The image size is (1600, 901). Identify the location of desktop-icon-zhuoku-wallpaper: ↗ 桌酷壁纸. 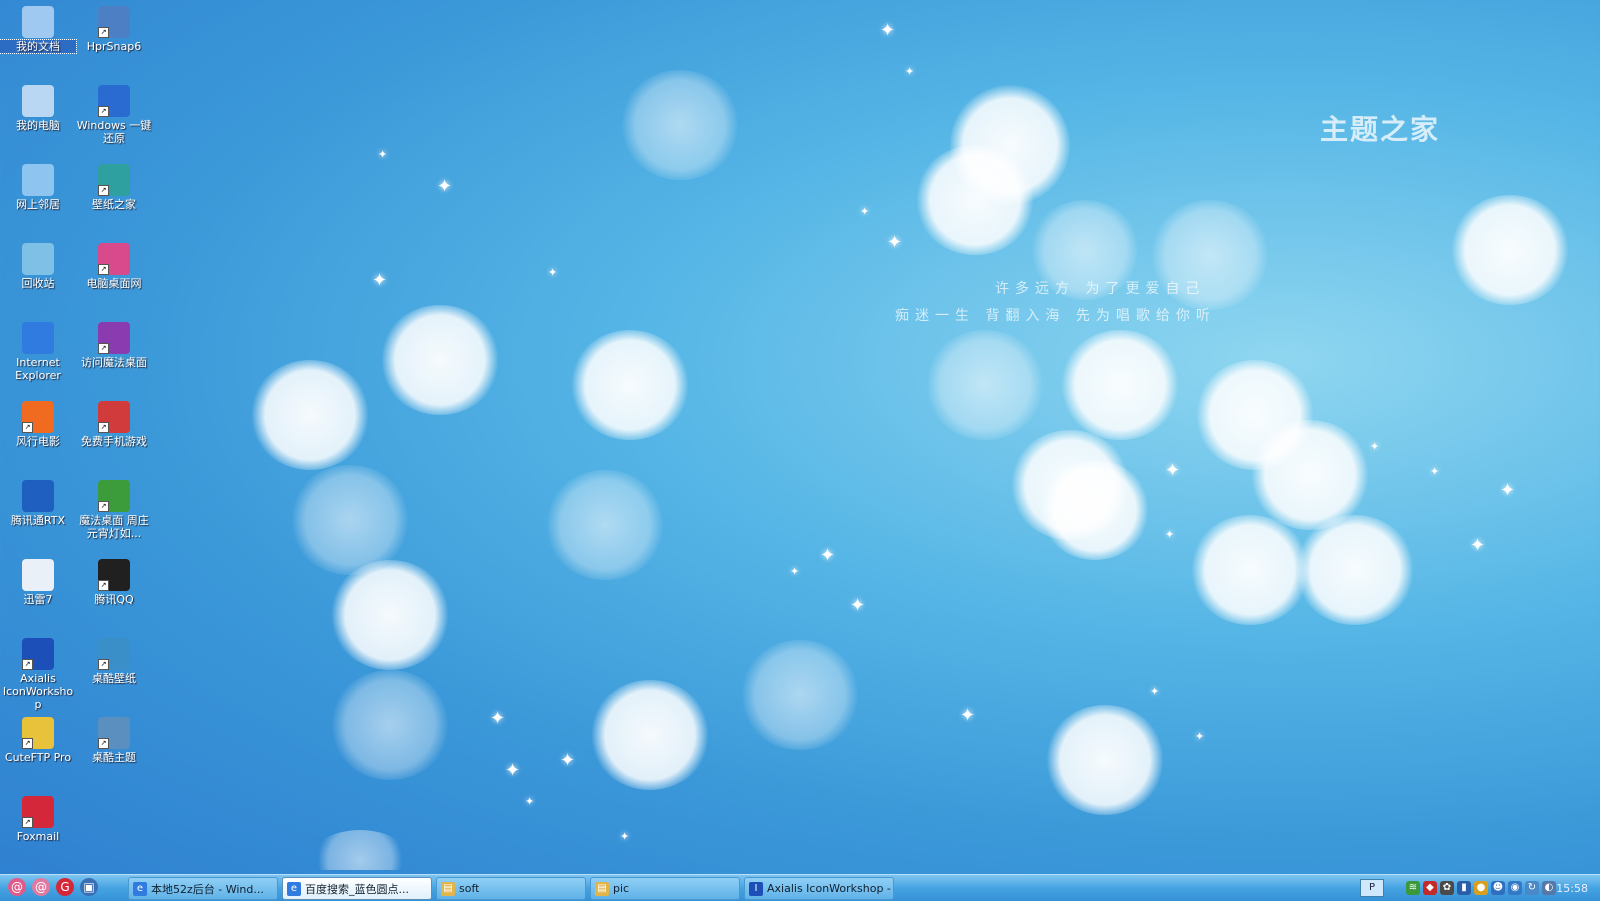
(114, 660).